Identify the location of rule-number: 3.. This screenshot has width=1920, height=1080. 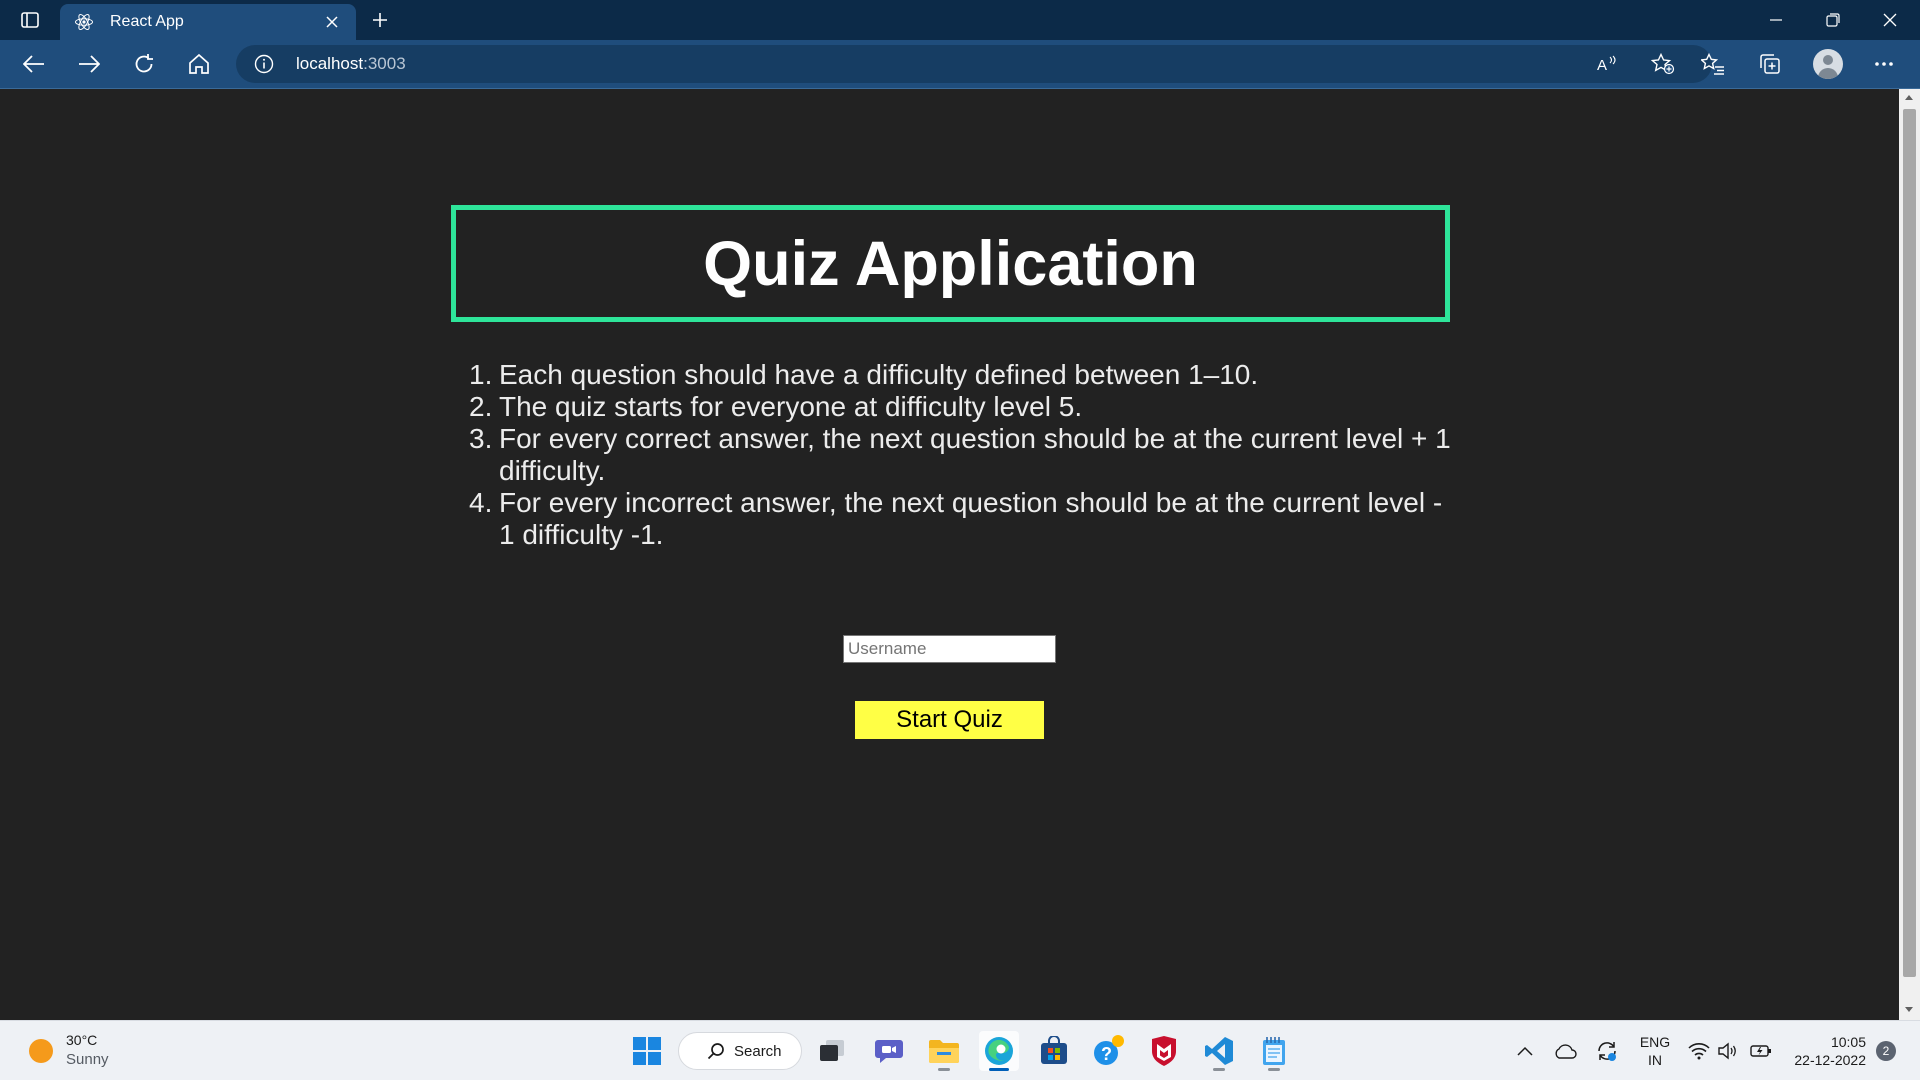
(481, 438).